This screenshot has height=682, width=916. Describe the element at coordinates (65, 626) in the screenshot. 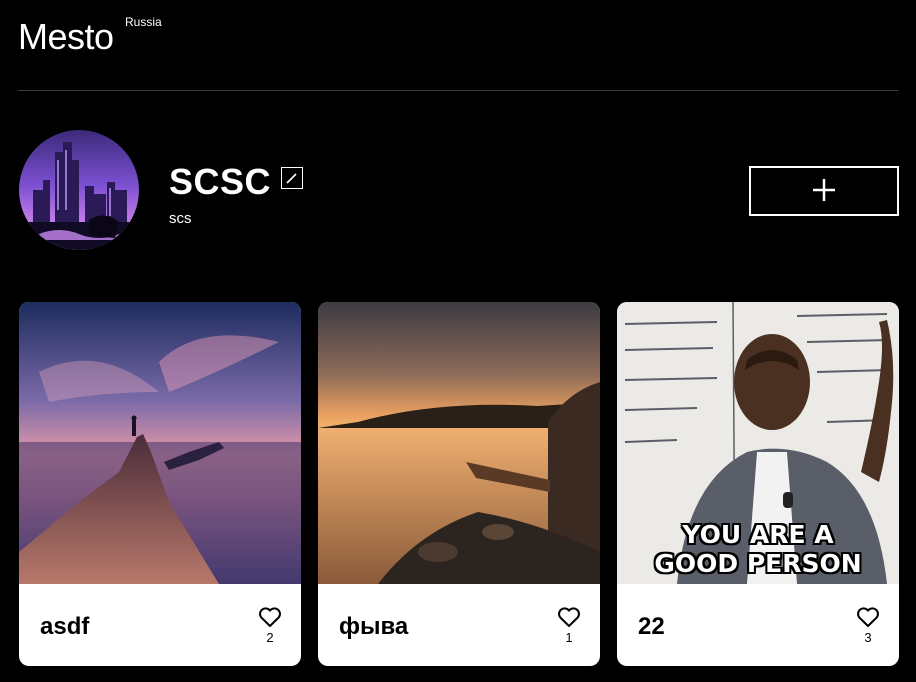

I see `card-title: asdf` at that location.